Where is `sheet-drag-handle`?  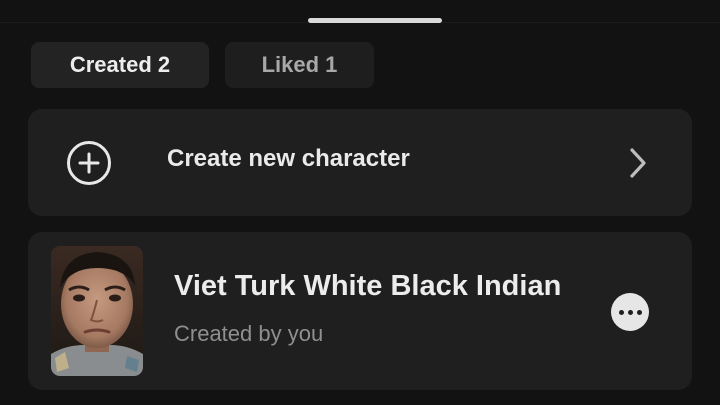
sheet-drag-handle is located at coordinates (375, 20).